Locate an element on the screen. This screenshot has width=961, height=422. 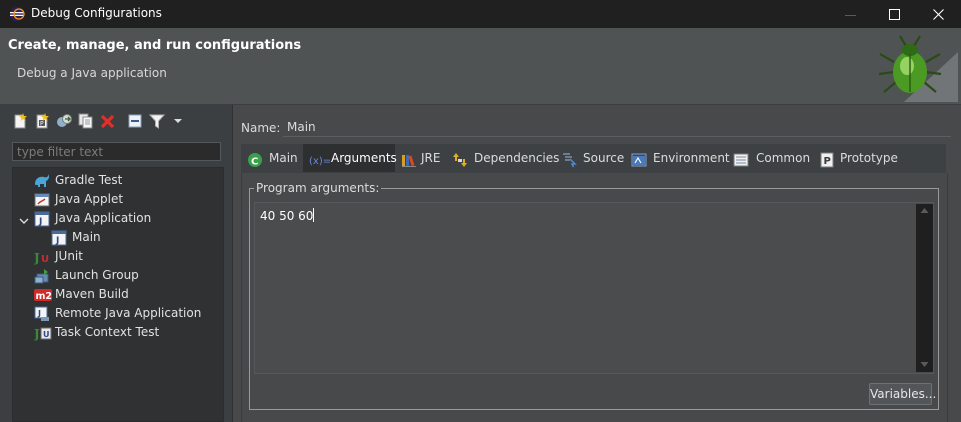
tab-label: Source is located at coordinates (604, 158).